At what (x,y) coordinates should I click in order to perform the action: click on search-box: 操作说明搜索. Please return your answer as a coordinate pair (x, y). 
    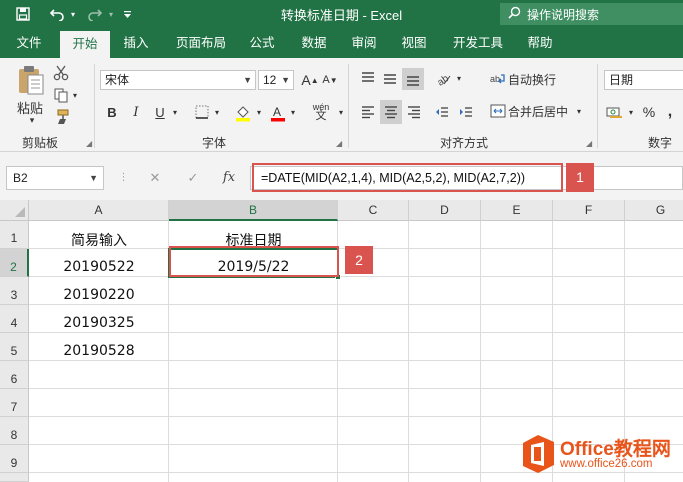
    Looking at the image, I should click on (591, 14).